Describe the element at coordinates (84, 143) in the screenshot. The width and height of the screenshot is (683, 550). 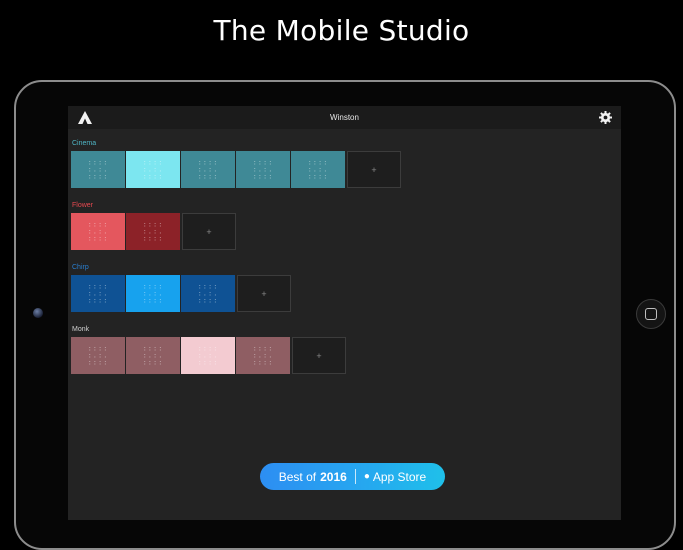
I see `group-label-cinema: Cinema` at that location.